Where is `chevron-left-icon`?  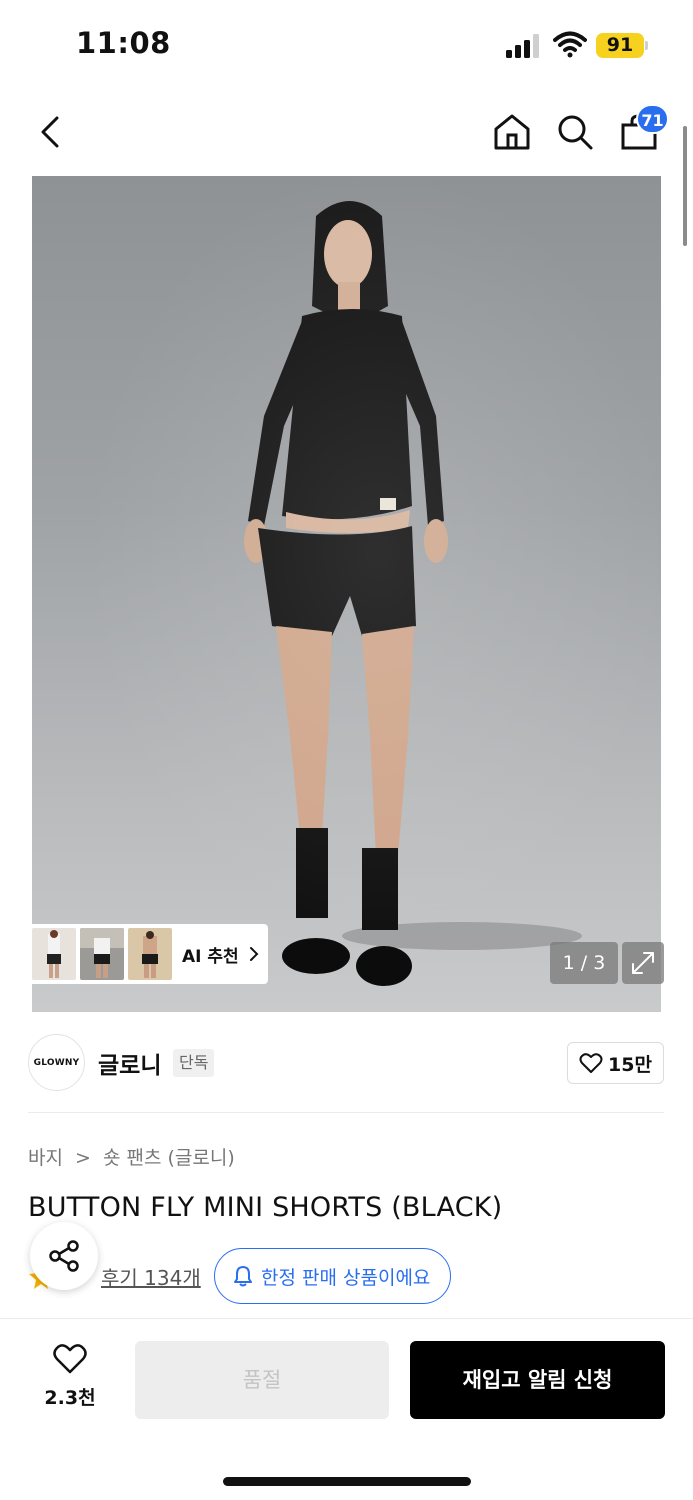
chevron-left-icon is located at coordinates (50, 132).